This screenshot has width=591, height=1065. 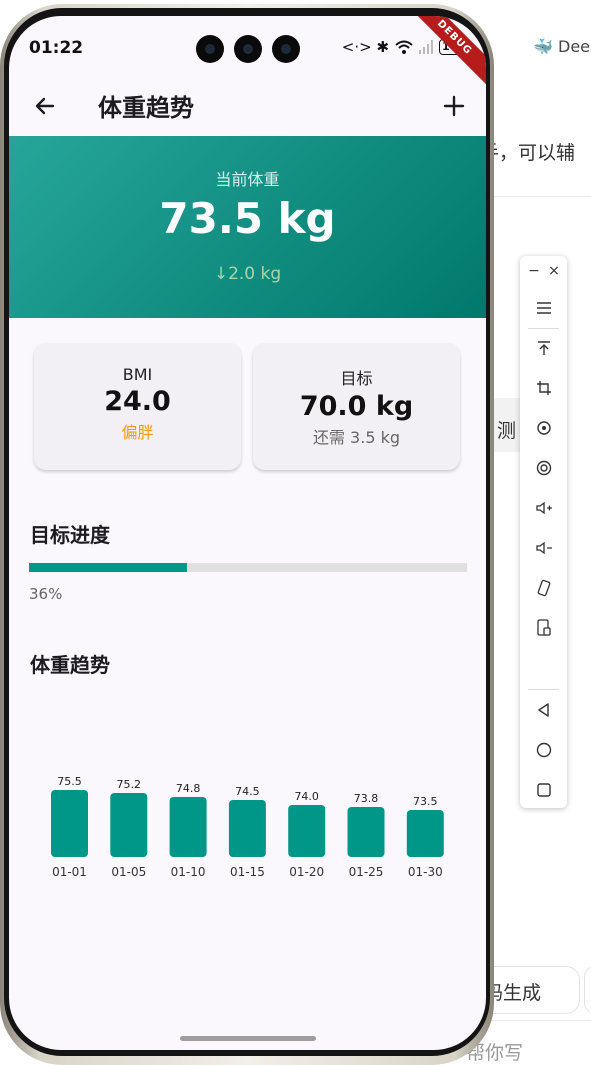 I want to click on screenshot-icon, so click(x=543, y=627).